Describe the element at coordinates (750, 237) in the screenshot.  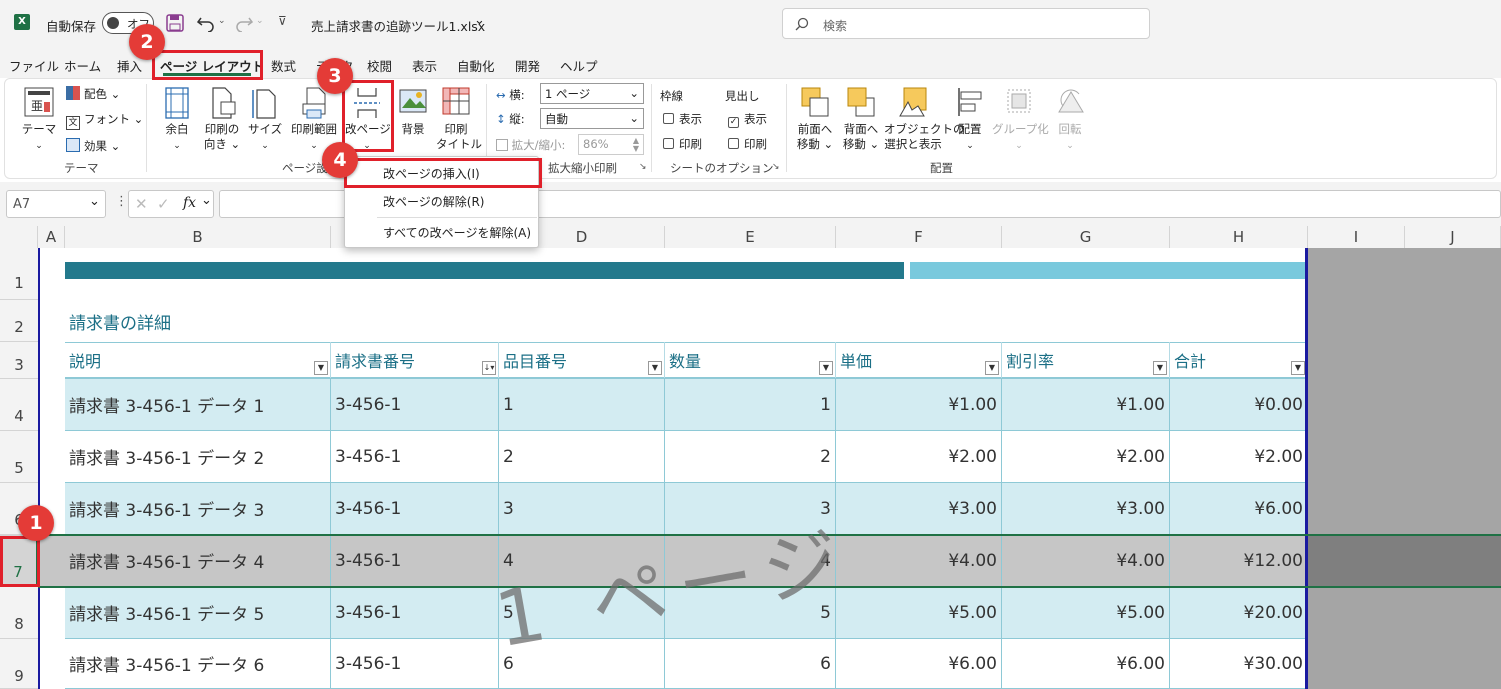
I see `column-header-e: E` at that location.